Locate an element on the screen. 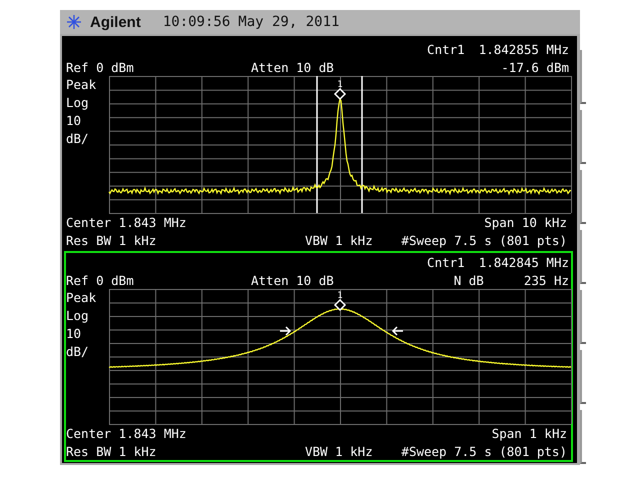 The height and width of the screenshot is (480, 640). spark-logo-icon is located at coordinates (74, 22).